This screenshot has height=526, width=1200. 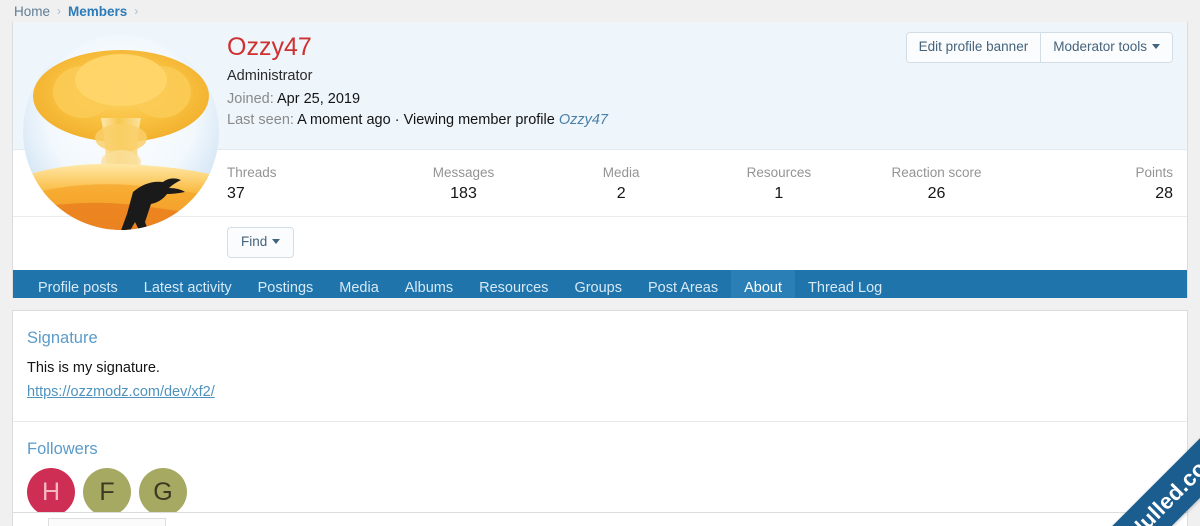 I want to click on stat-value: 26, so click(x=936, y=193).